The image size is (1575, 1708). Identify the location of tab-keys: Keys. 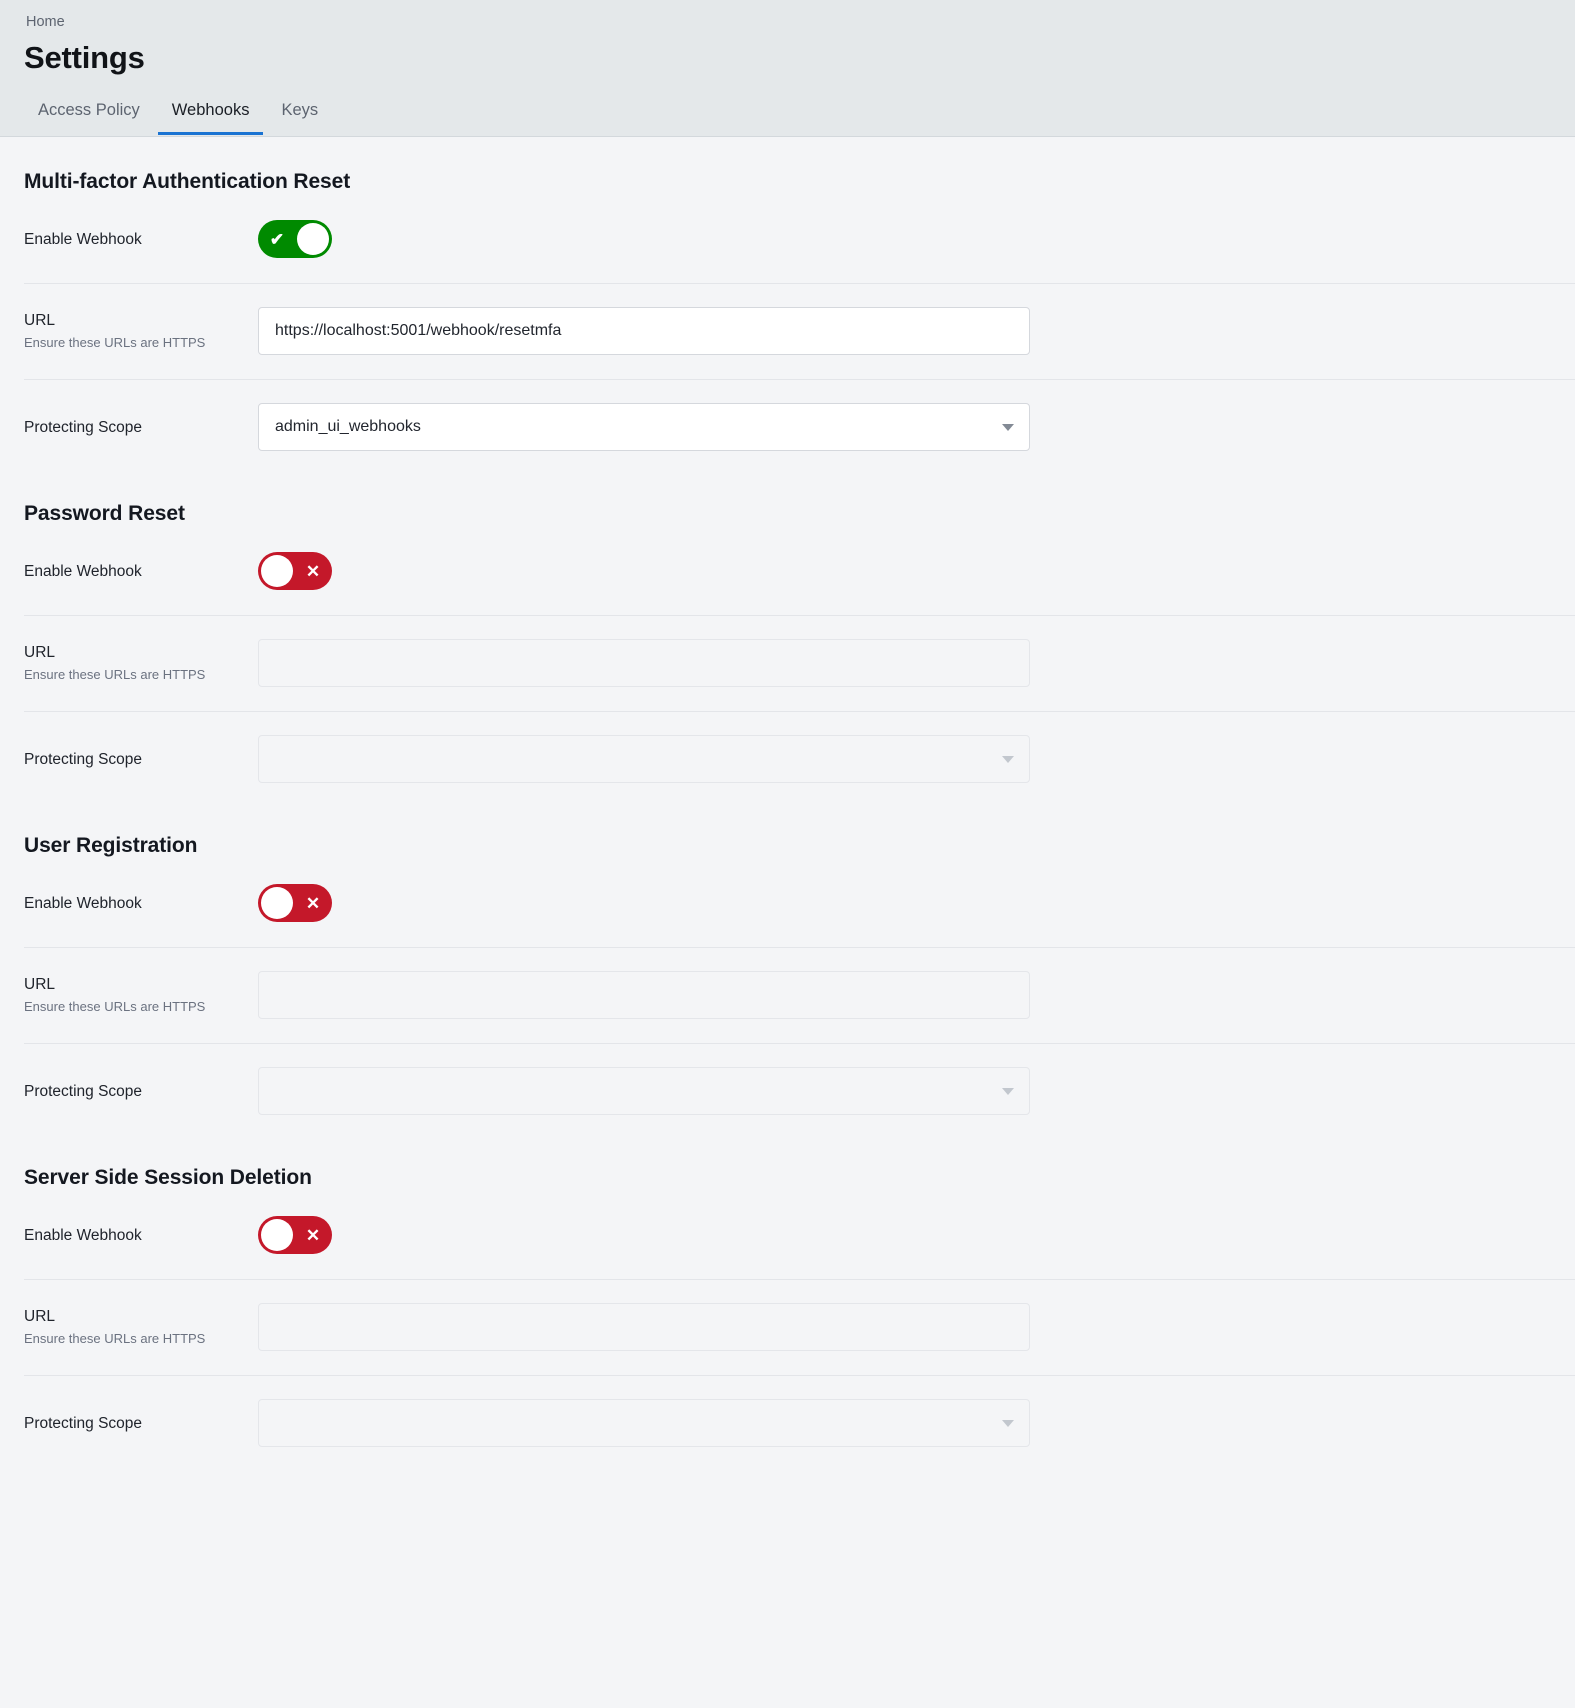
(299, 117).